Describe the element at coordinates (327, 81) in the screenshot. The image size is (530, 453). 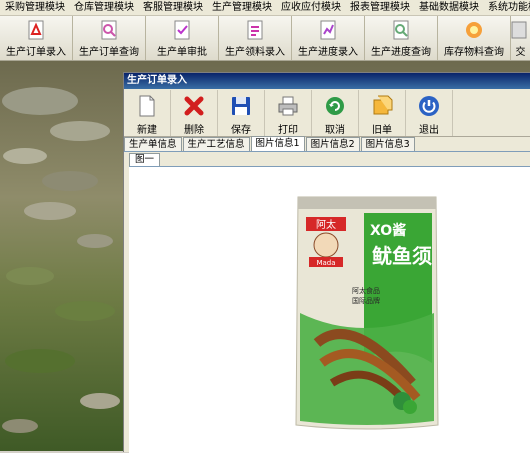
I see `window-title: 生产订单录入` at that location.